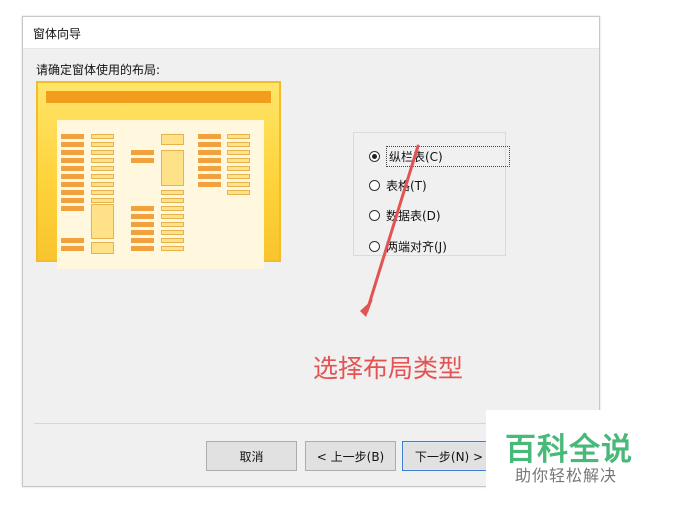  Describe the element at coordinates (416, 246) in the screenshot. I see `option-justified-label: 两端对齐(J)` at that location.